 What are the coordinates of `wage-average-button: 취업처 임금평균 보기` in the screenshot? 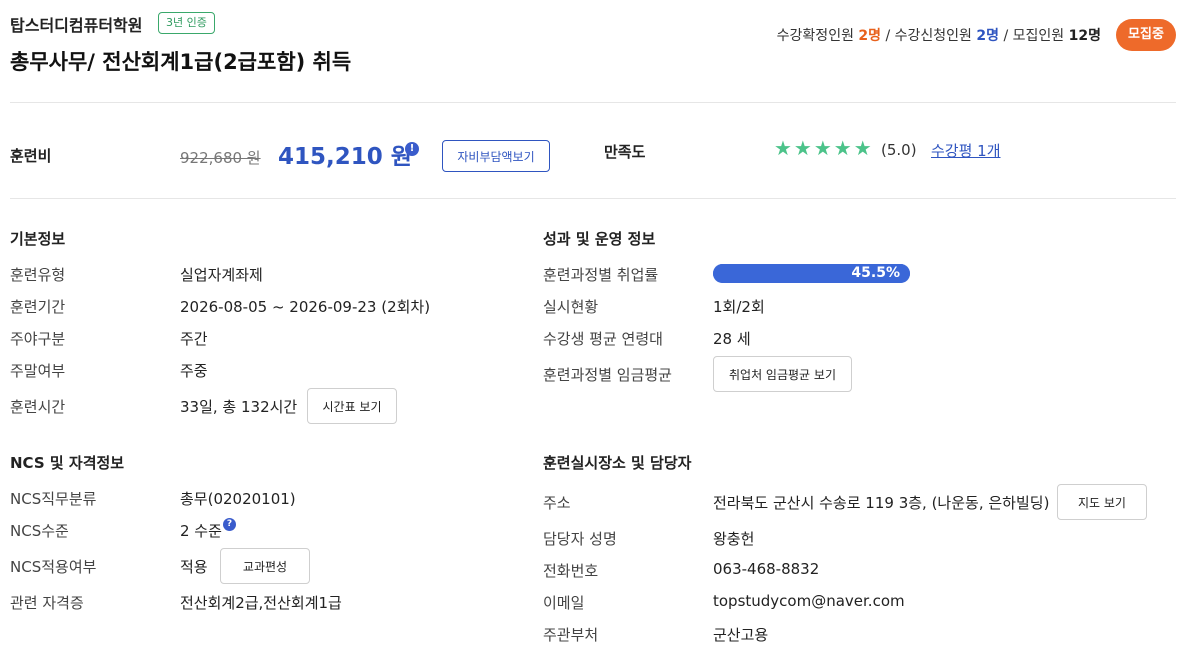 It's located at (782, 374).